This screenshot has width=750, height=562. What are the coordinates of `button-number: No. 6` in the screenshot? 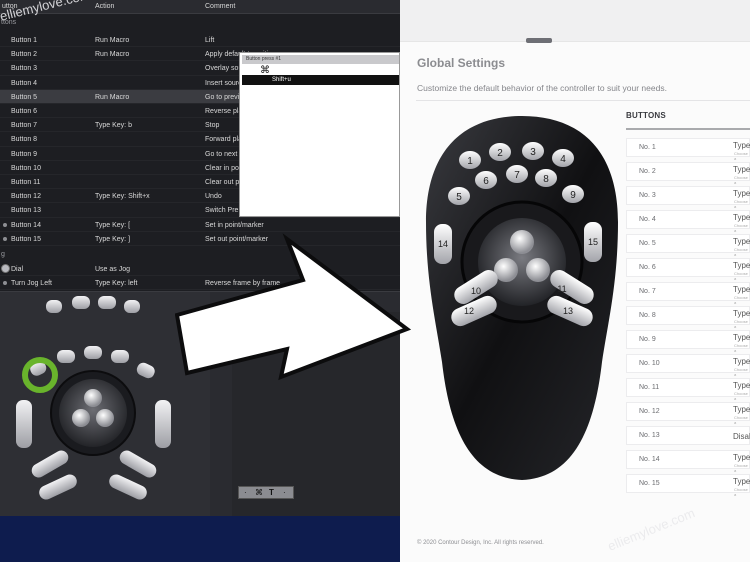 It's located at (647, 267).